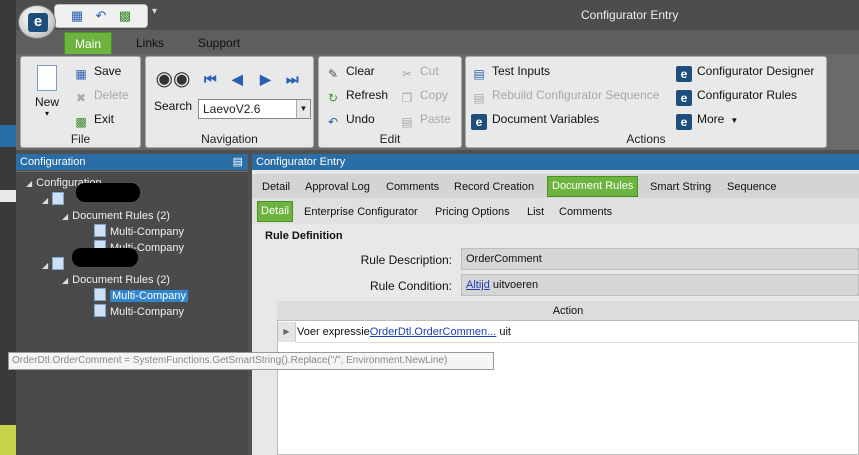 This screenshot has height=455, width=859. Describe the element at coordinates (105, 257) in the screenshot. I see `redacted-label` at that location.